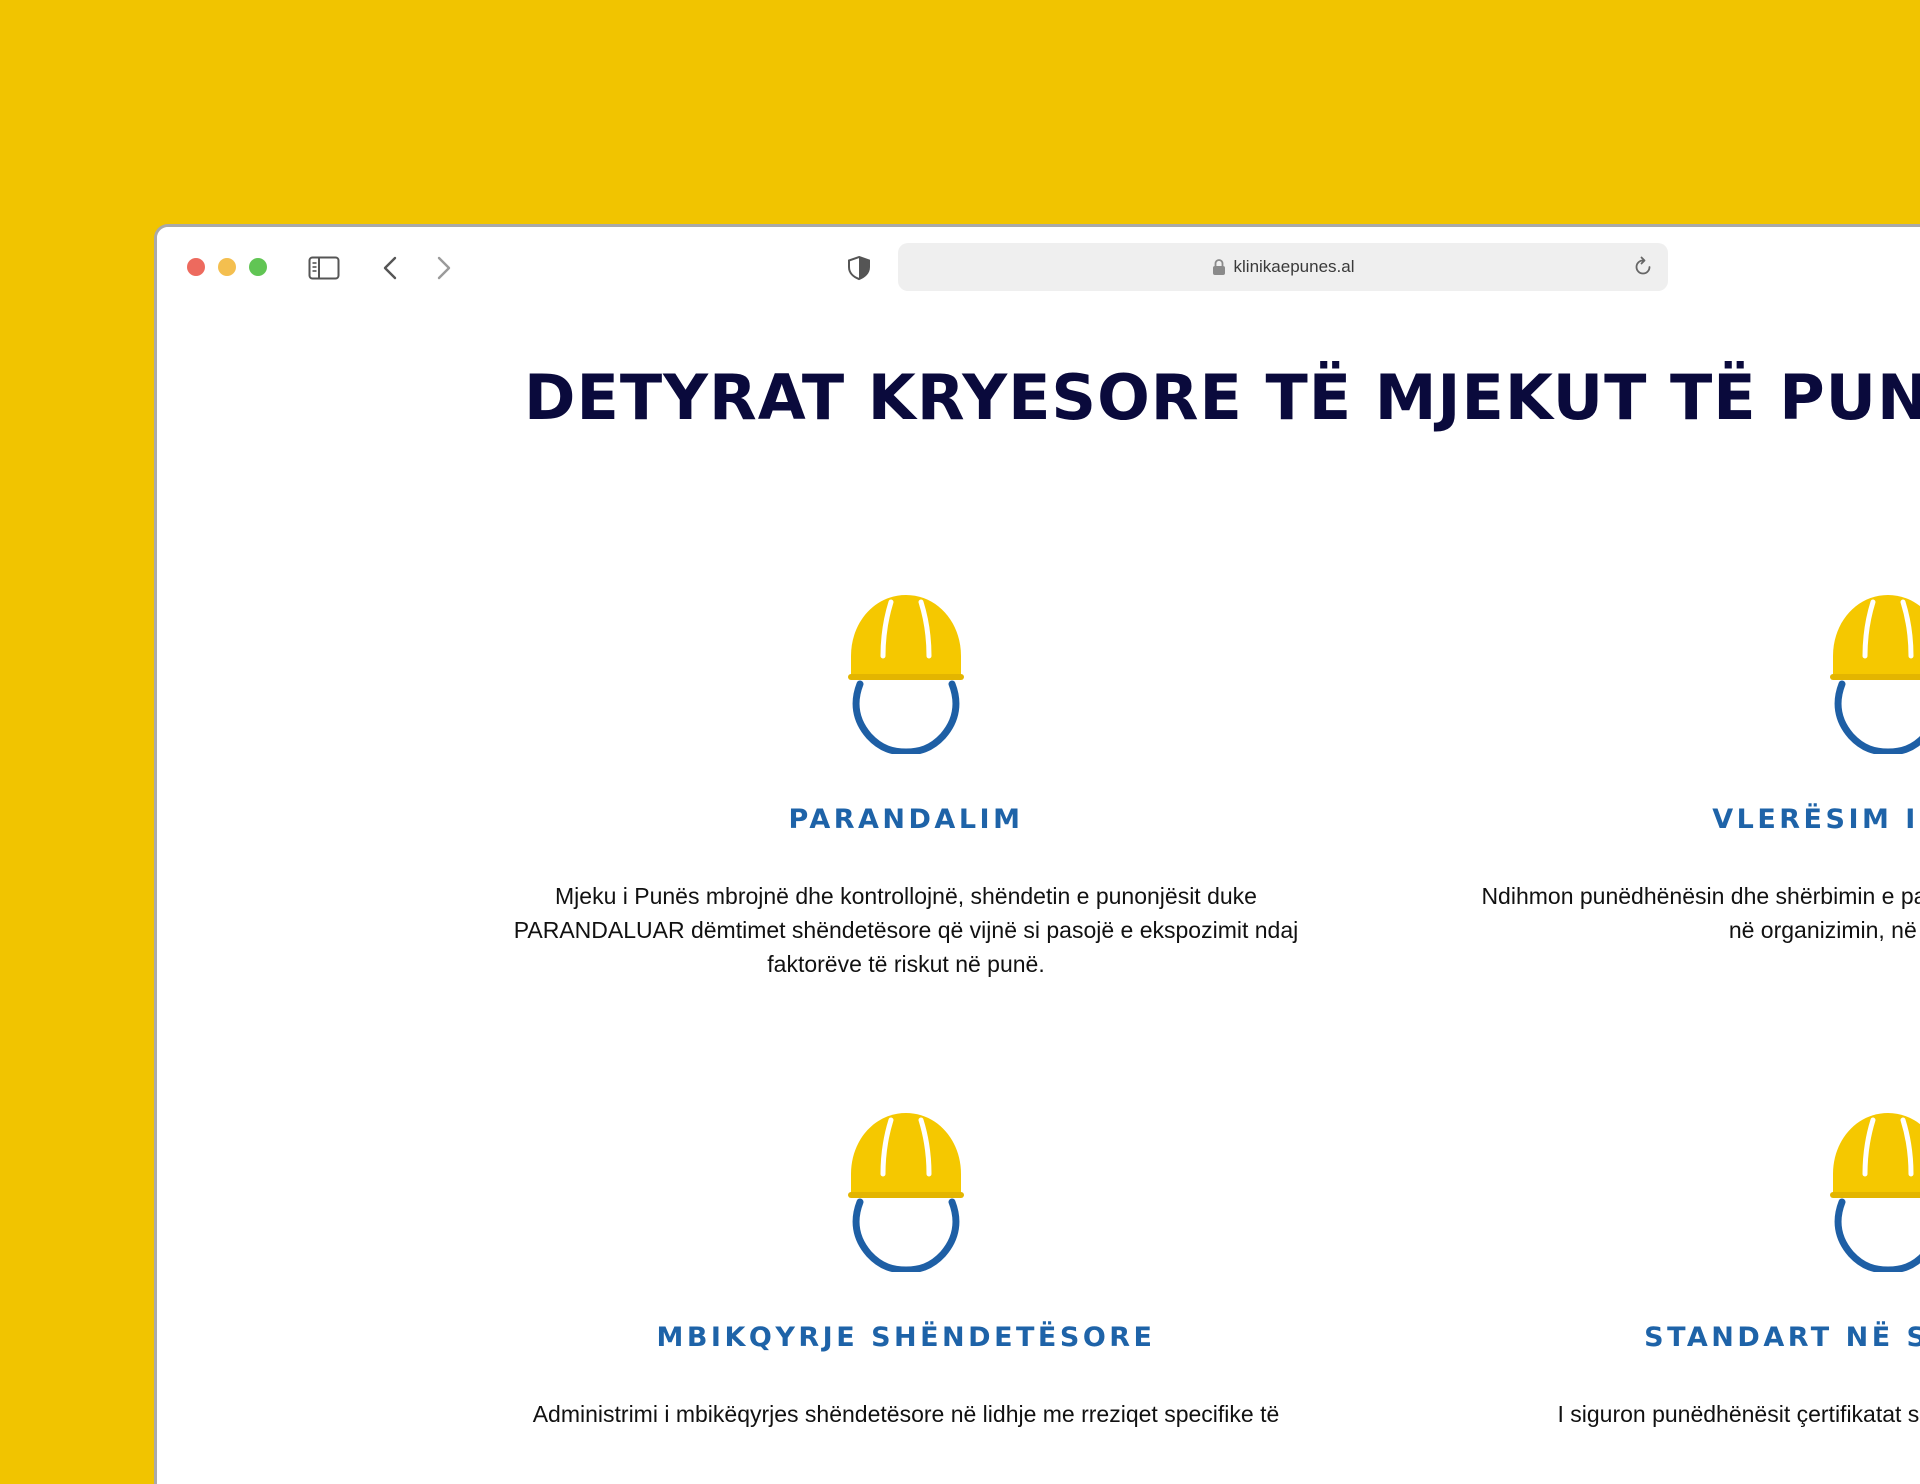  I want to click on back-icon, so click(391, 268).